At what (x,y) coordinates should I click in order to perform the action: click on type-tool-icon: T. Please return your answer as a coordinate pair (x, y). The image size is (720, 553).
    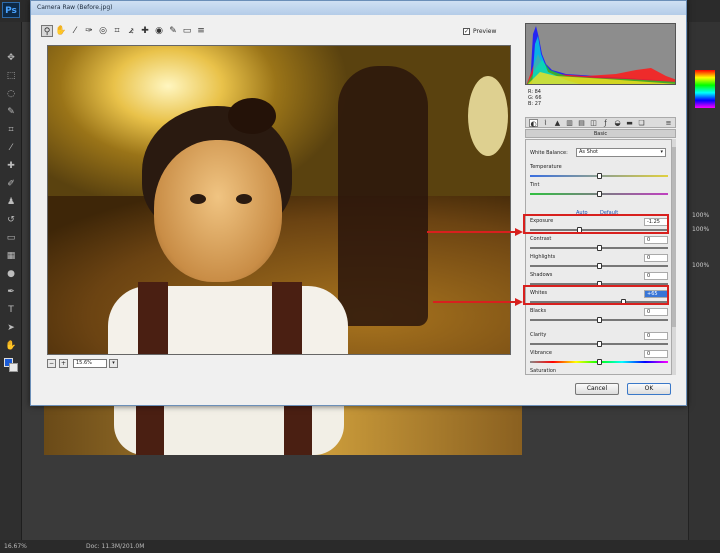
    Looking at the image, I should click on (11, 310).